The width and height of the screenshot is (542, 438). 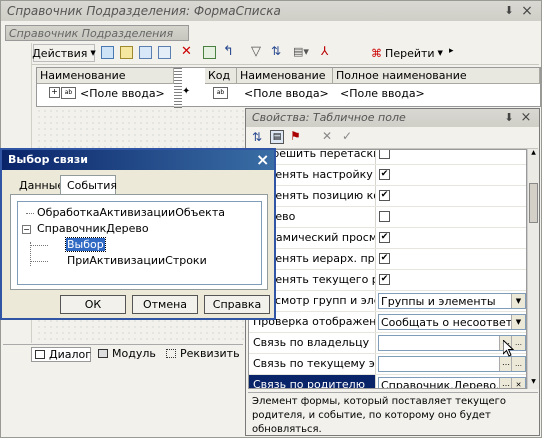 I want to click on expand-icon: +, so click(x=54, y=92).